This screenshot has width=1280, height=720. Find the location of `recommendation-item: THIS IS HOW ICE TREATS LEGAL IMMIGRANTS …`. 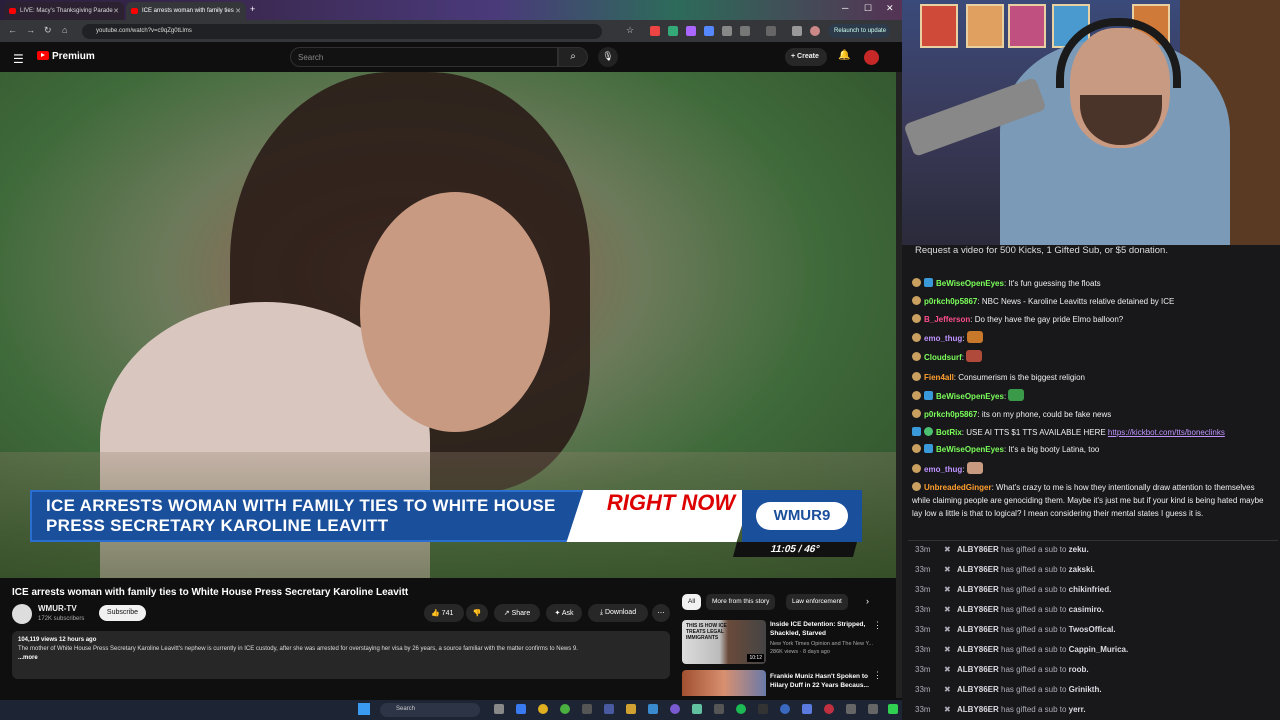

recommendation-item: THIS IS HOW ICE TREATS LEGAL IMMIGRANTS … is located at coordinates (787, 643).